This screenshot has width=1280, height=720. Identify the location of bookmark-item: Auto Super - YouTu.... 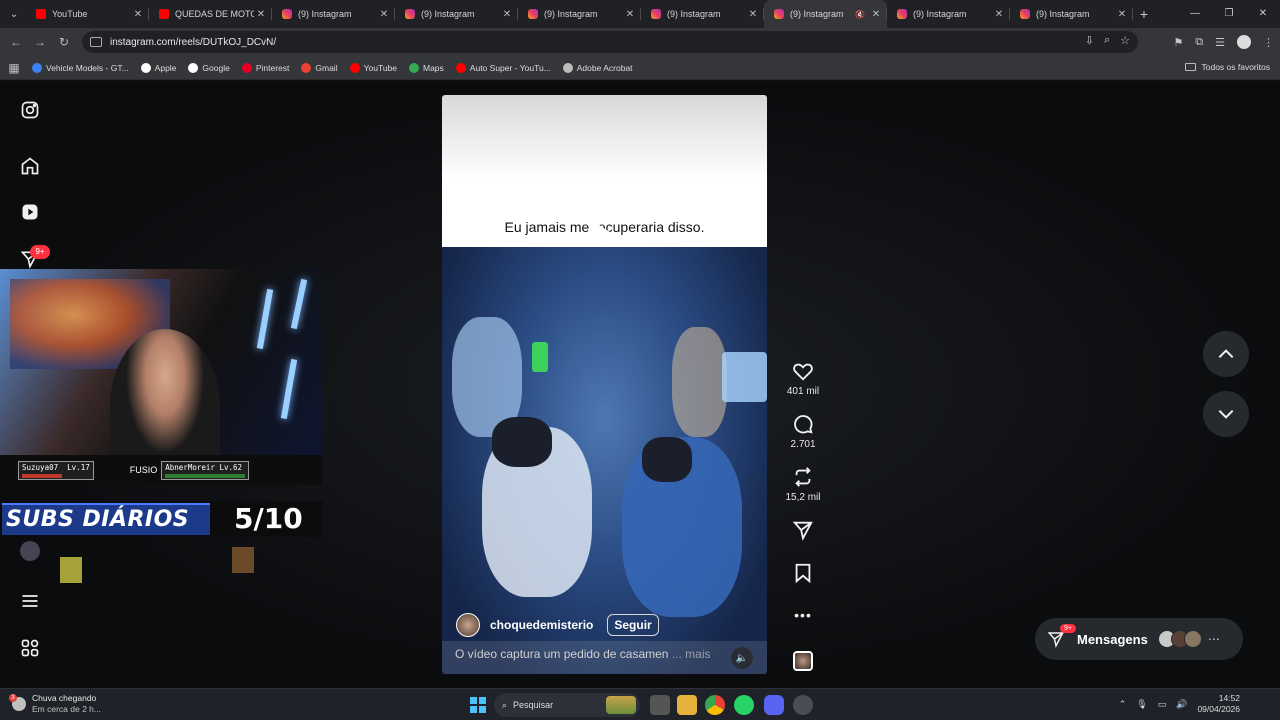
(503, 67).